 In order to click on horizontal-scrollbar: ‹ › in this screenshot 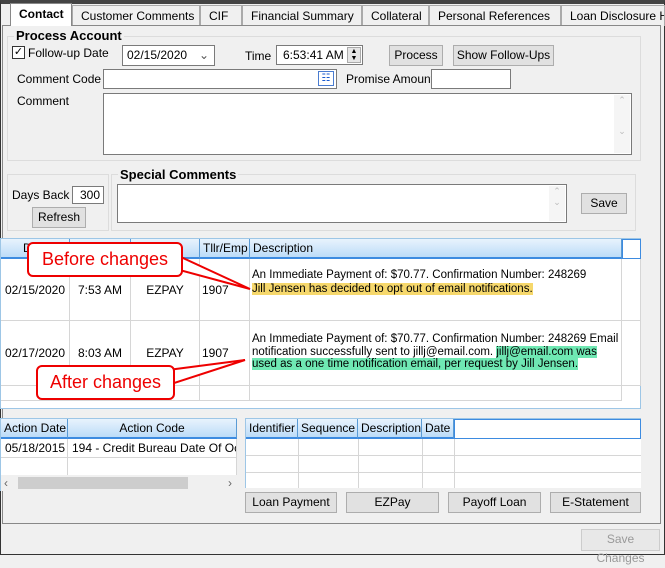, I will do `click(119, 483)`.